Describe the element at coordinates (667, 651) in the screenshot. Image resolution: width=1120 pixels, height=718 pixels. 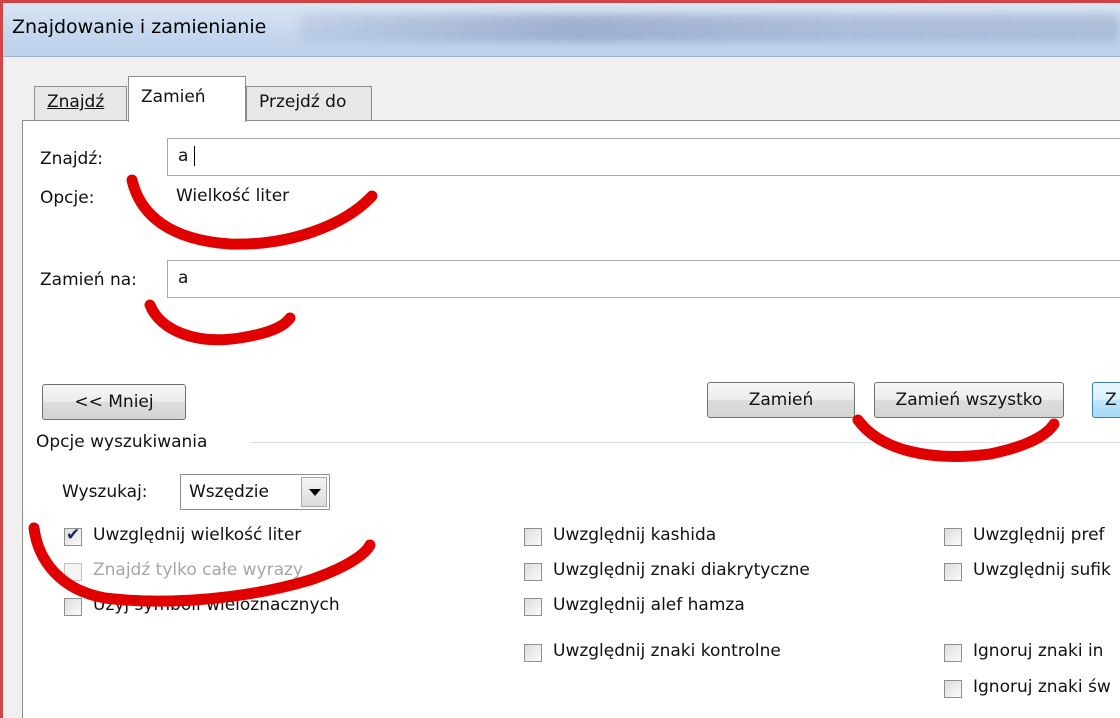
I see `control-chars-label: Uwzględnij znaki kontrolne` at that location.